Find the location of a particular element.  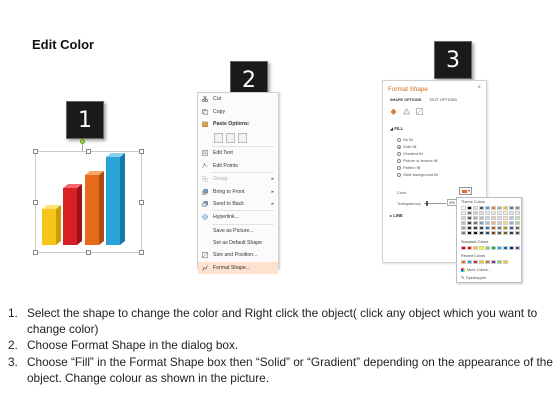

menu-item-group: Group ▸ is located at coordinates (238, 179).